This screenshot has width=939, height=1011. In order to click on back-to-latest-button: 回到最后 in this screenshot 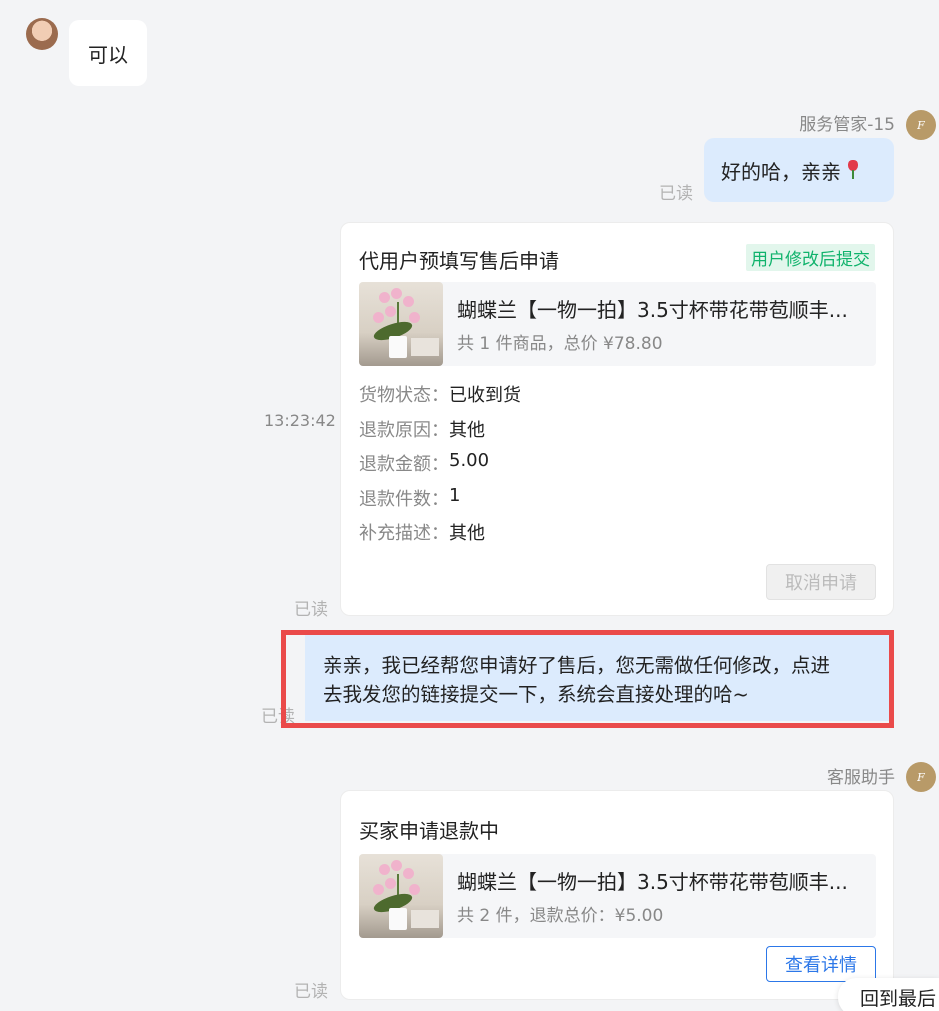, I will do `click(888, 994)`.